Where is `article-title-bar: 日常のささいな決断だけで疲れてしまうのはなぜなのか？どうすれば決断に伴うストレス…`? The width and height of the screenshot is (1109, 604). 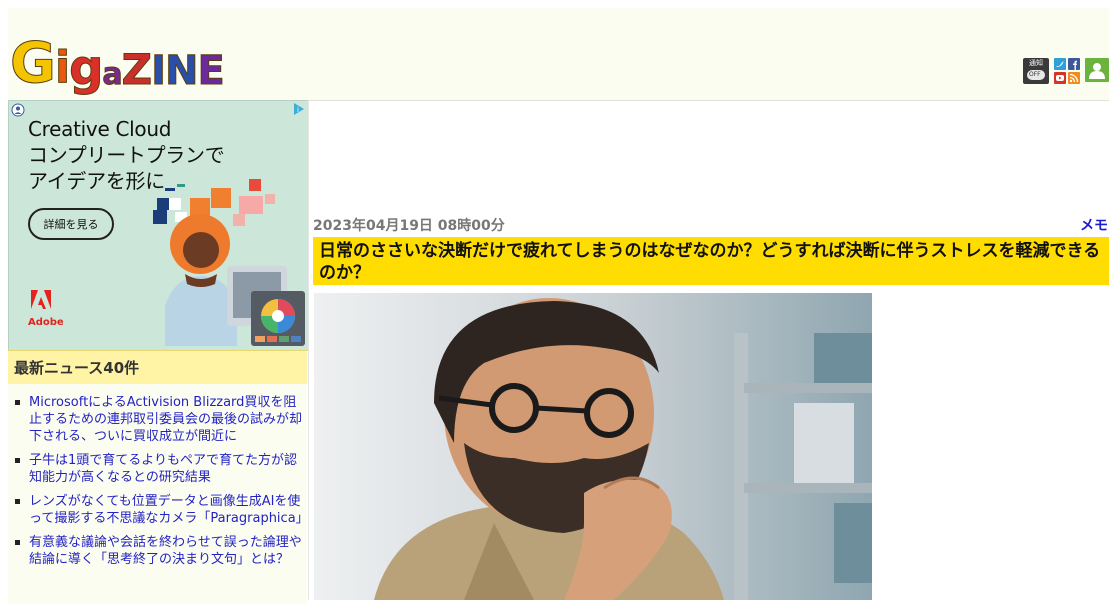
article-title-bar: 日常のささいな決断だけで疲れてしまうのはなぜなのか？どうすれば決断に伴うストレス… is located at coordinates (711, 261).